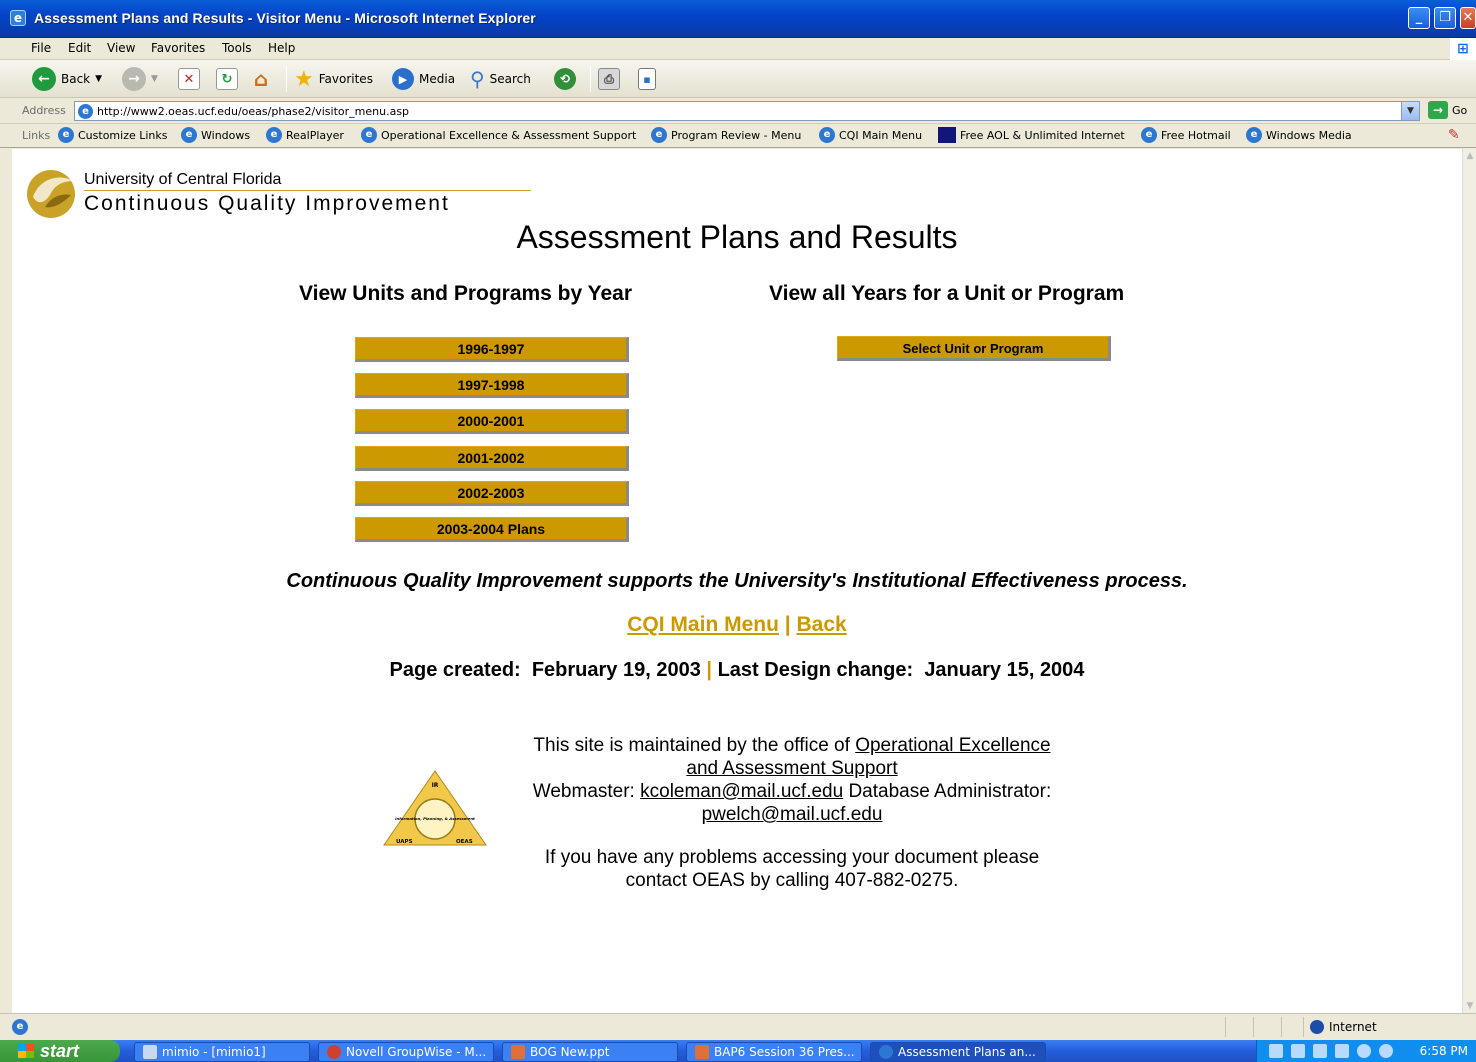 The height and width of the screenshot is (1062, 1476). I want to click on tray-display-icon, so click(1298, 1051).